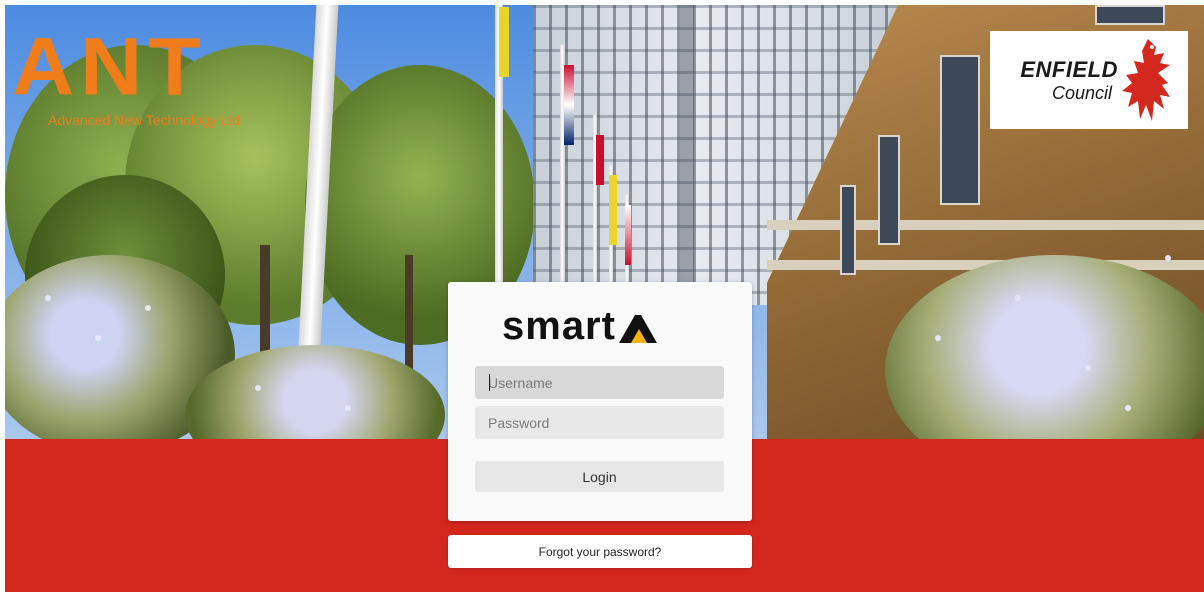  Describe the element at coordinates (985, 225) in the screenshot. I see `building-band` at that location.